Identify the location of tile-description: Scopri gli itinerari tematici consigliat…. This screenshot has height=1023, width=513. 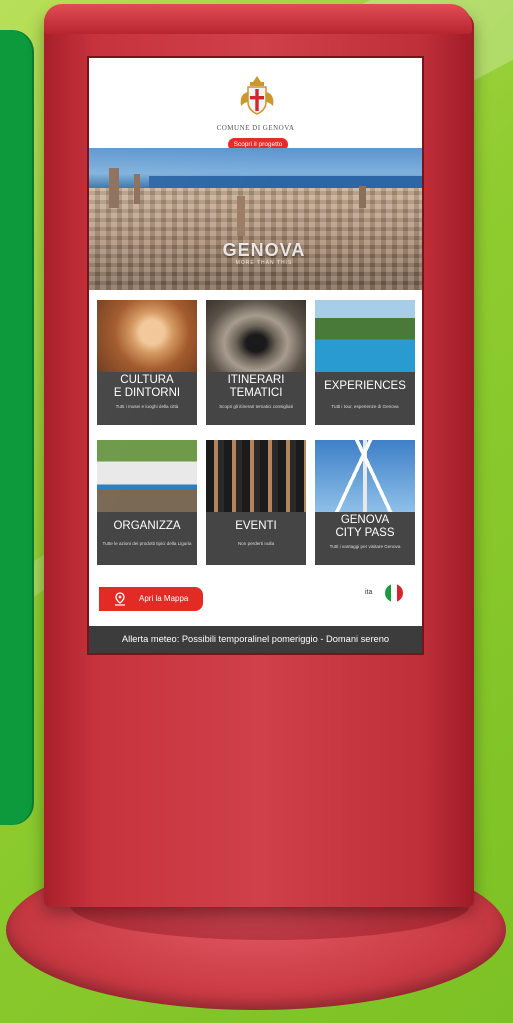
(256, 406).